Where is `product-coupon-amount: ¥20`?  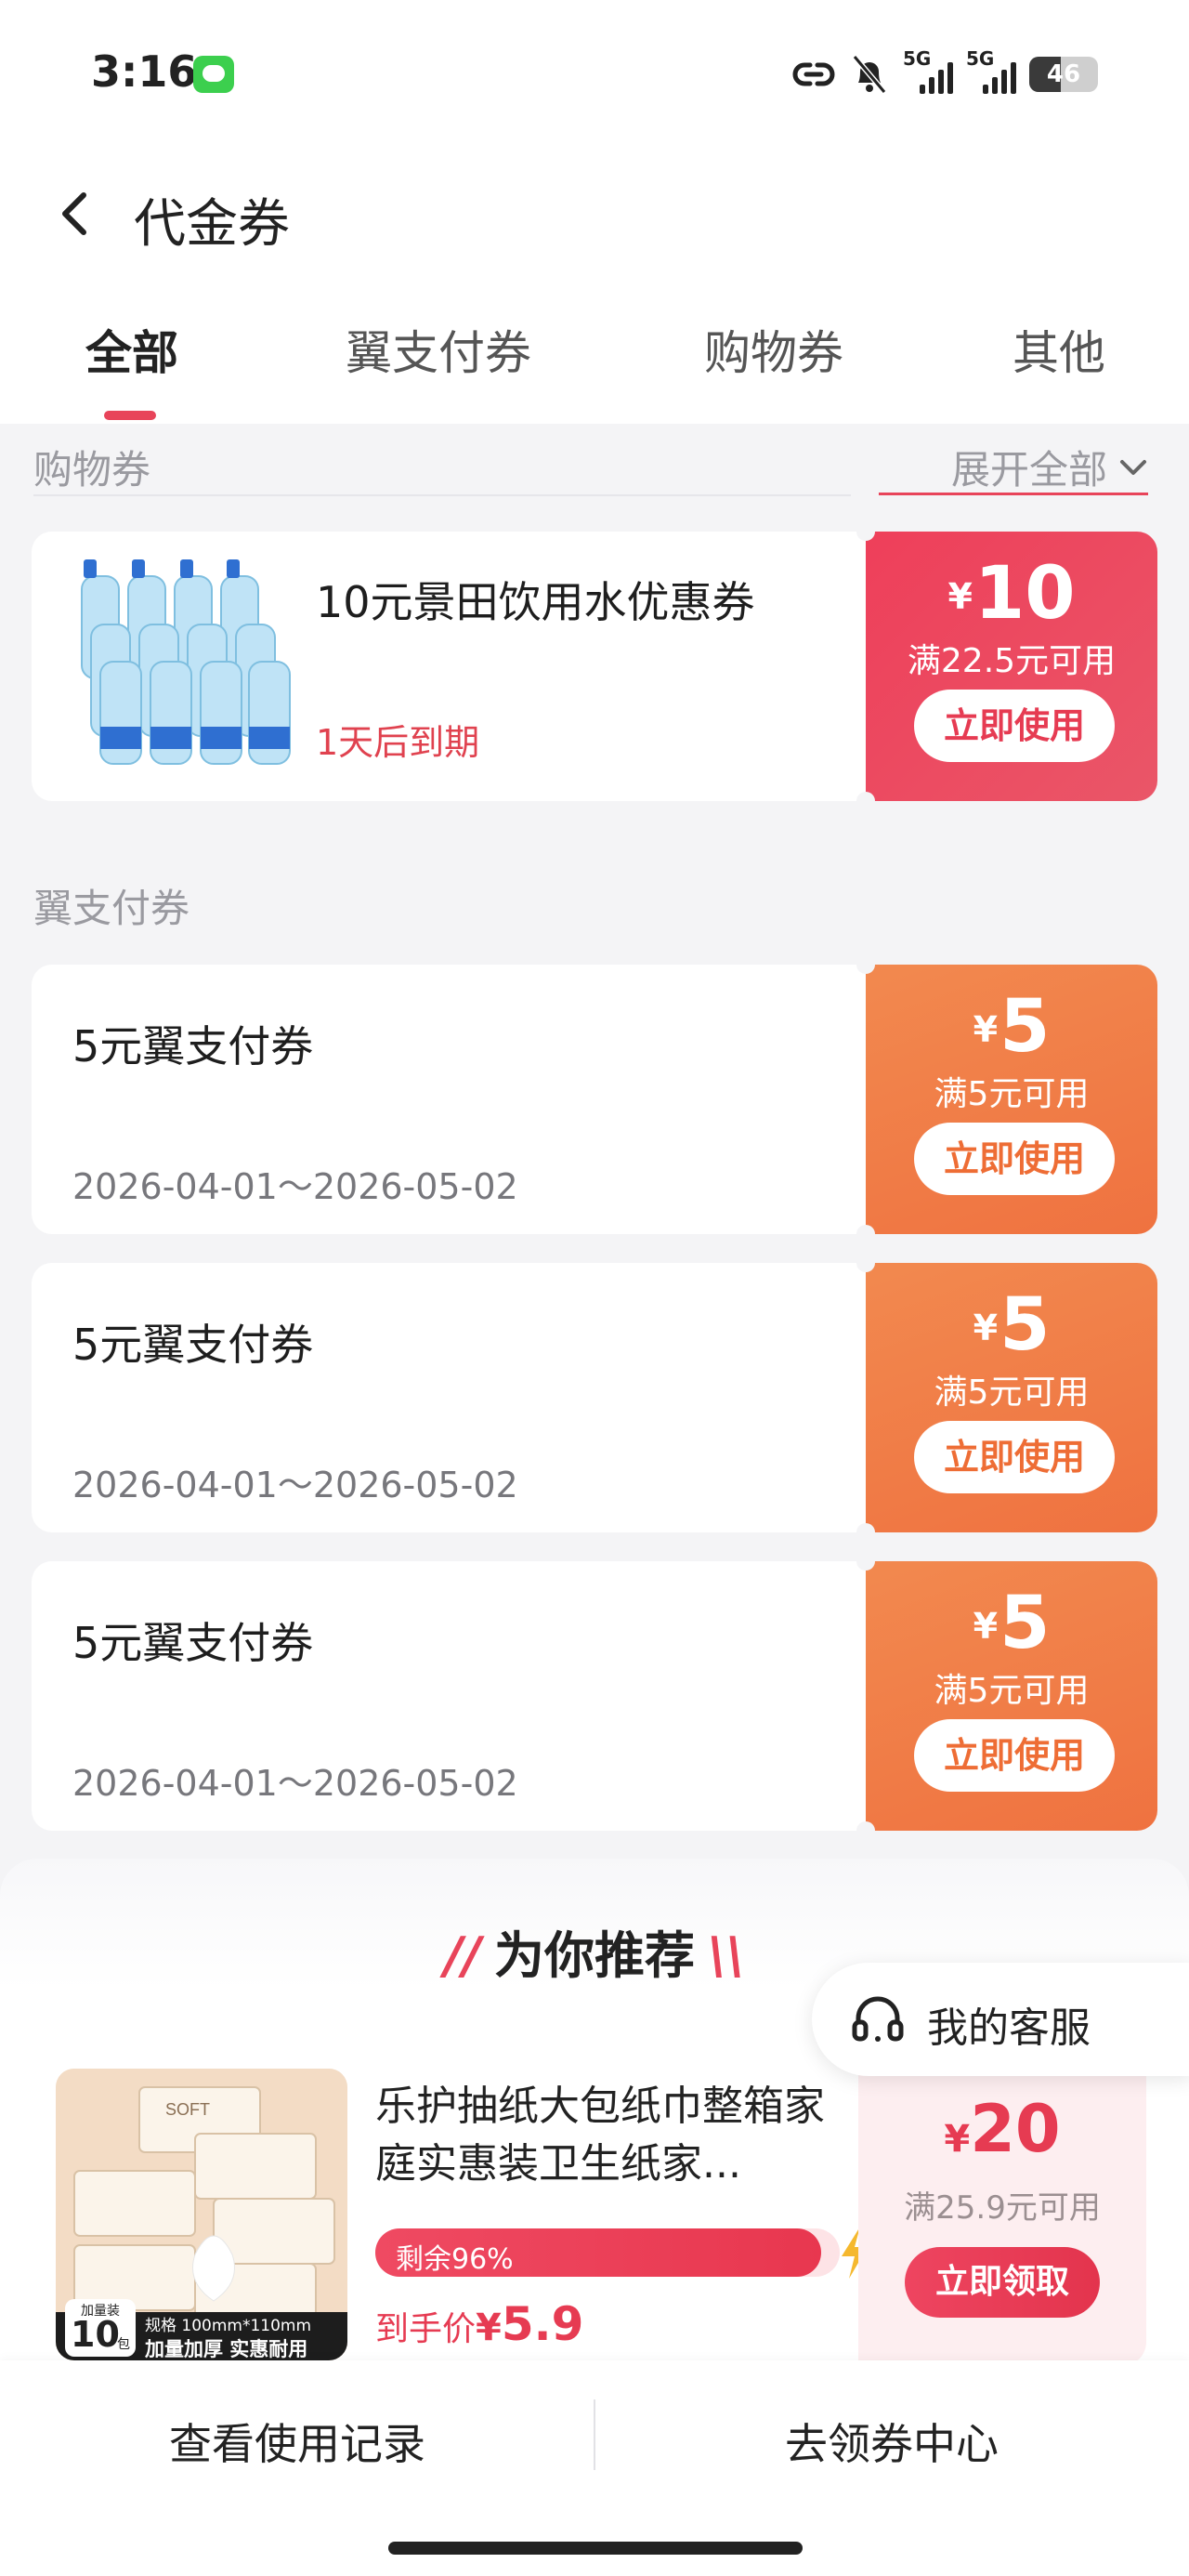 product-coupon-amount: ¥20 is located at coordinates (1002, 2129).